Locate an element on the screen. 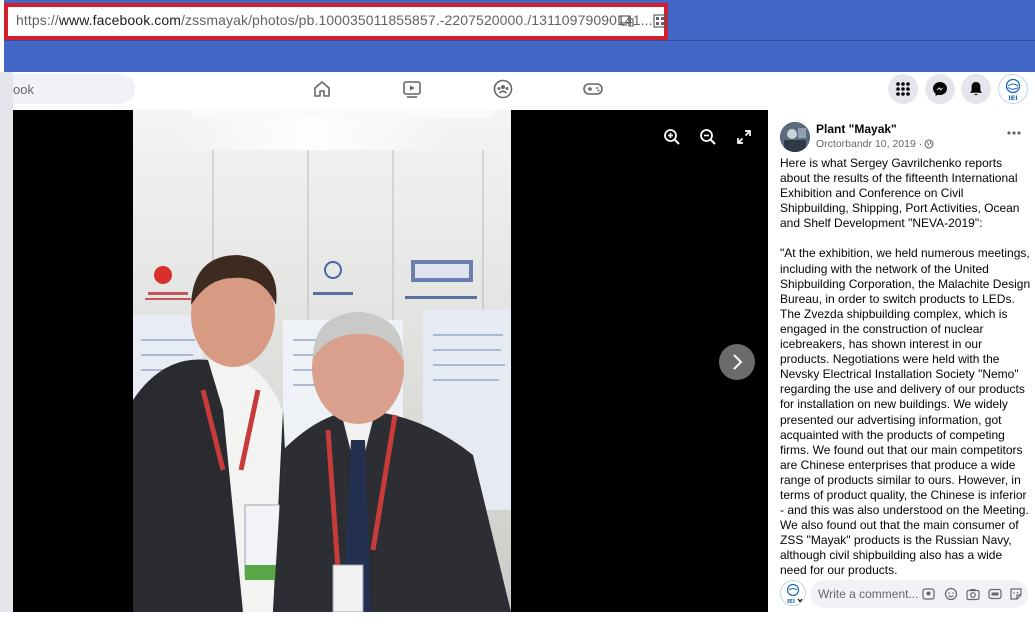  account-logo-icon: IEI is located at coordinates (1013, 90).